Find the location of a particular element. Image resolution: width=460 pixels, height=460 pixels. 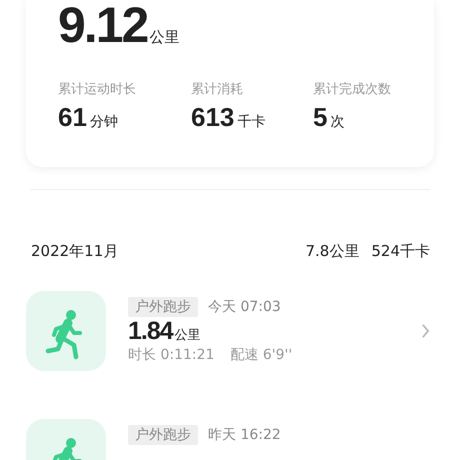

month-title: 2022年11月 is located at coordinates (74, 251).